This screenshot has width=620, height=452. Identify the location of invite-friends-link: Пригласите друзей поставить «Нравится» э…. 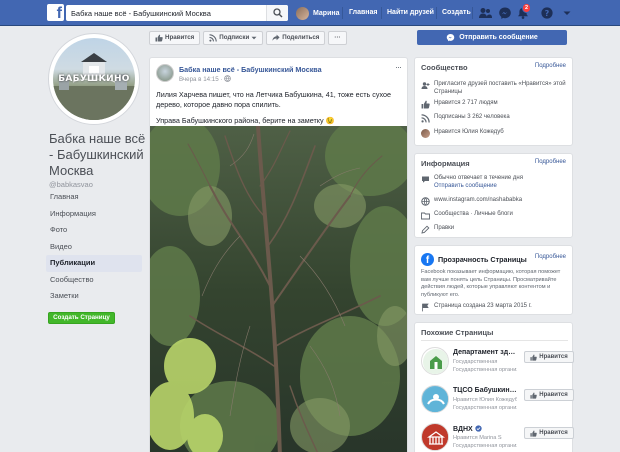
(501, 88).